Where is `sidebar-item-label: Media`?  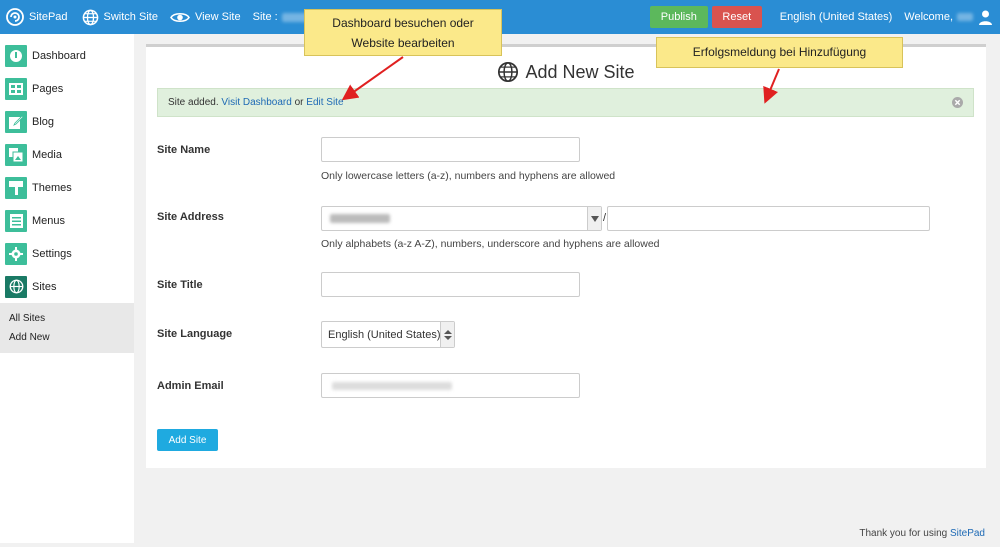 sidebar-item-label: Media is located at coordinates (47, 154).